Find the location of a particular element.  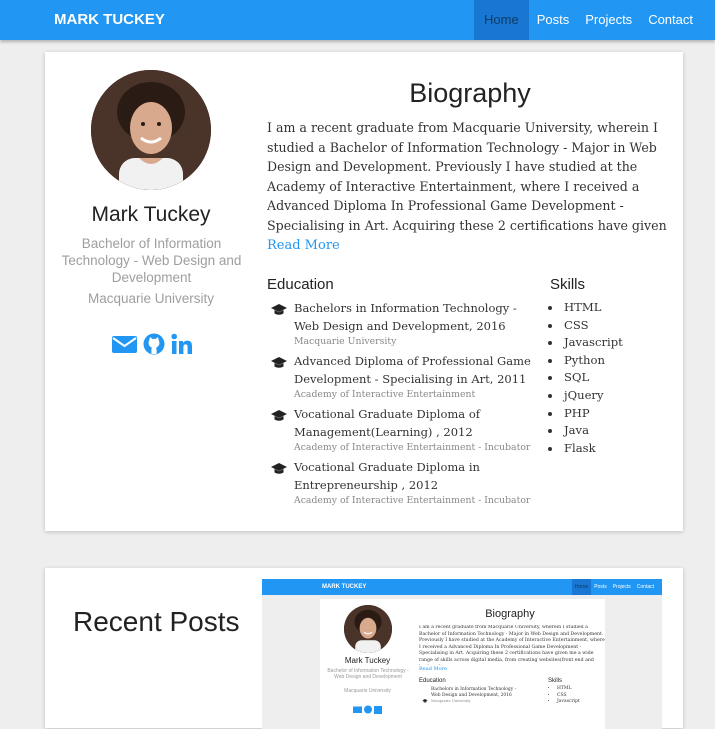

preview-social-icons is located at coordinates (368, 706).